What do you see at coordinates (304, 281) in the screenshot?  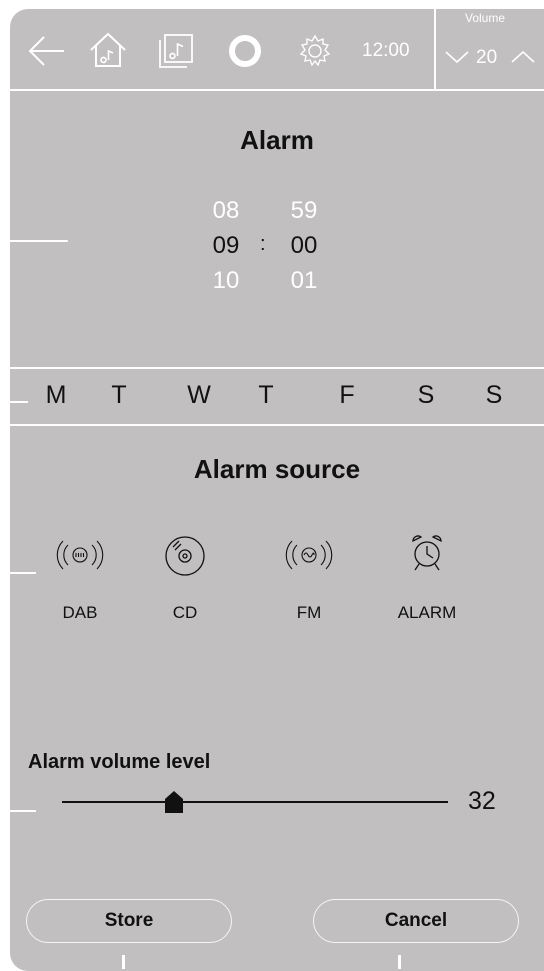 I see `minute-next: 01` at bounding box center [304, 281].